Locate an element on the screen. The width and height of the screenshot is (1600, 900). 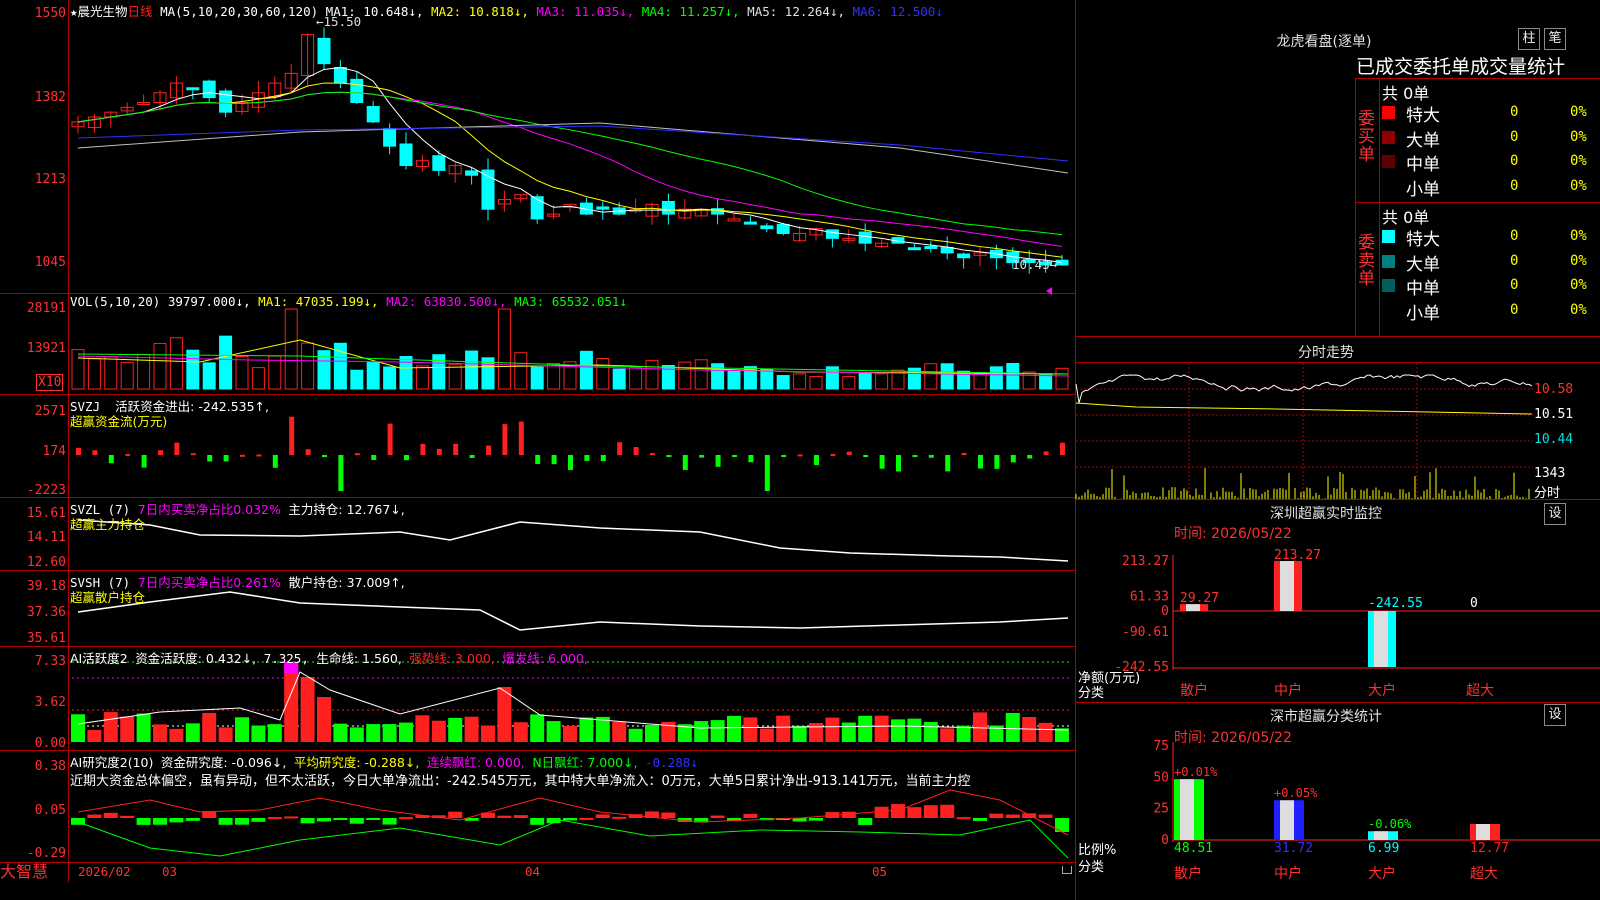
ai-research-d: N日飘红: 7.000↓, is located at coordinates (585, 762).